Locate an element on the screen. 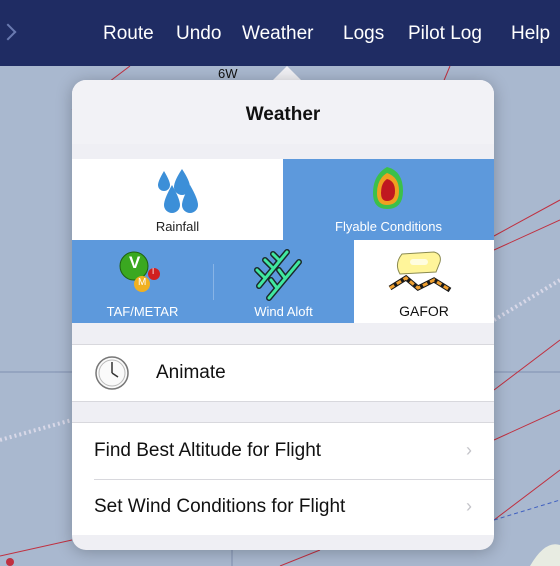 This screenshot has height=566, width=560. menu-bar: Route Undo Weather Logs Pilot Log Help is located at coordinates (280, 33).